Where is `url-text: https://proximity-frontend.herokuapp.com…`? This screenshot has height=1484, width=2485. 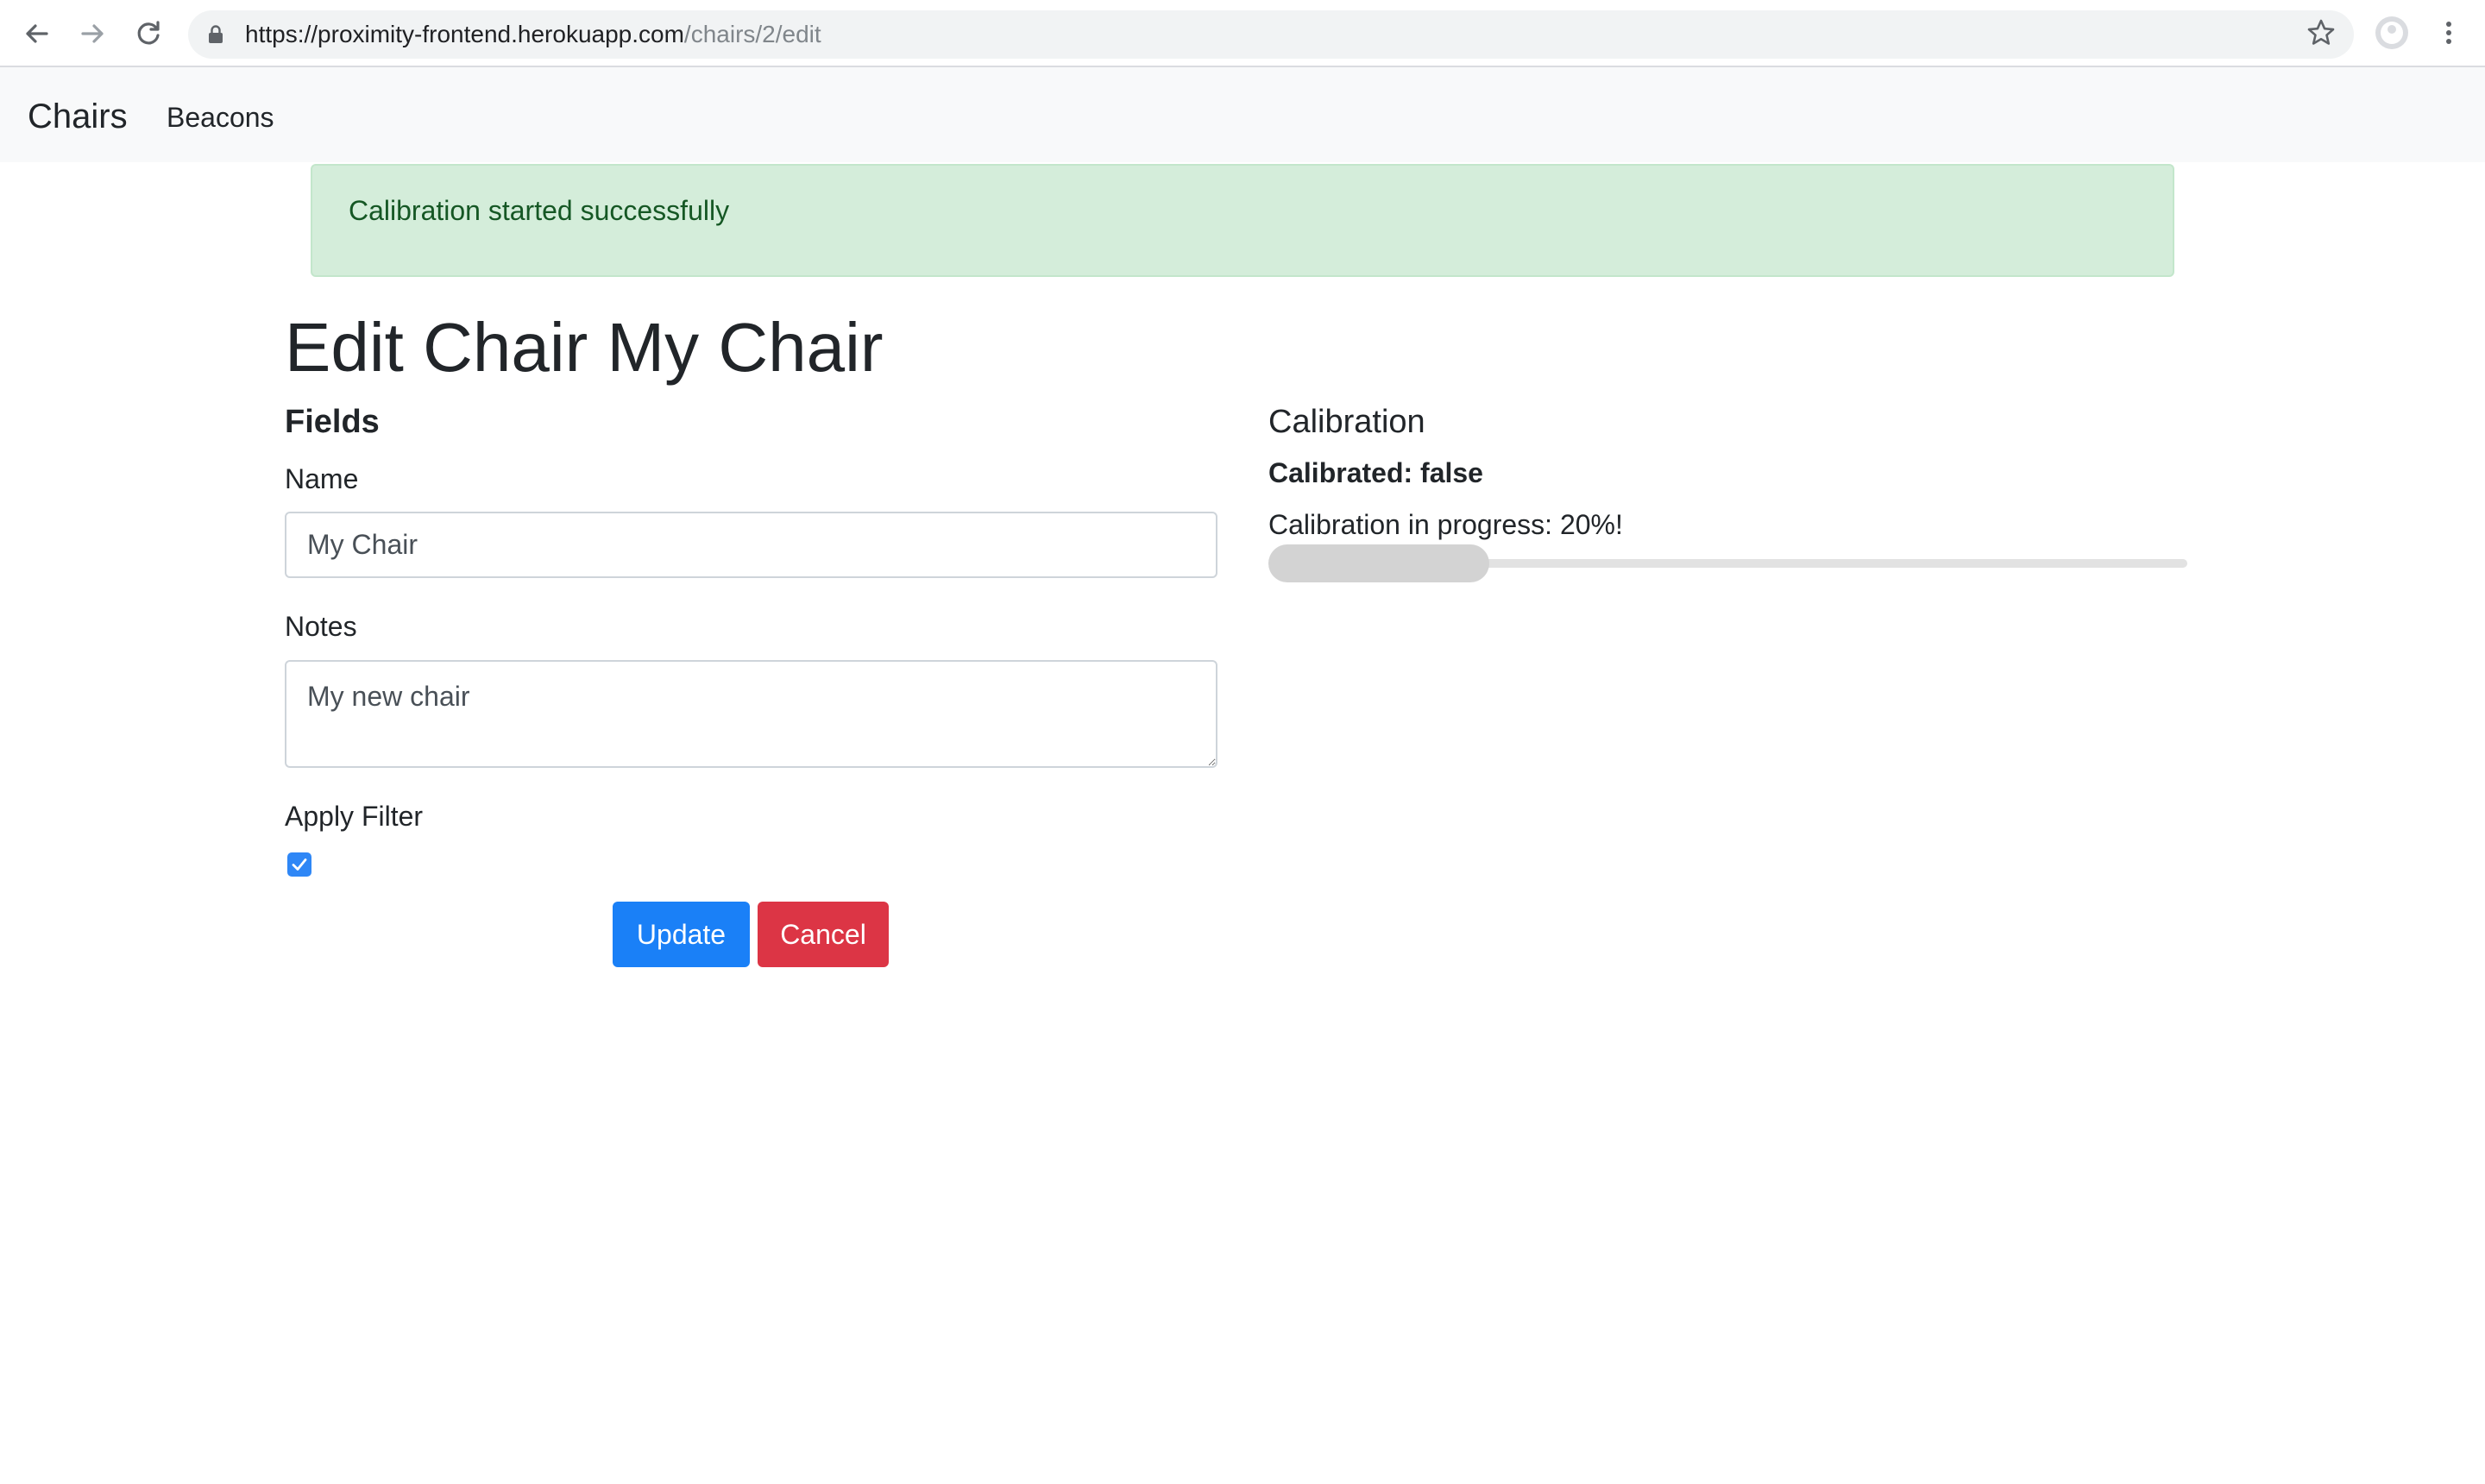 url-text: https://proximity-frontend.herokuapp.com… is located at coordinates (533, 34).